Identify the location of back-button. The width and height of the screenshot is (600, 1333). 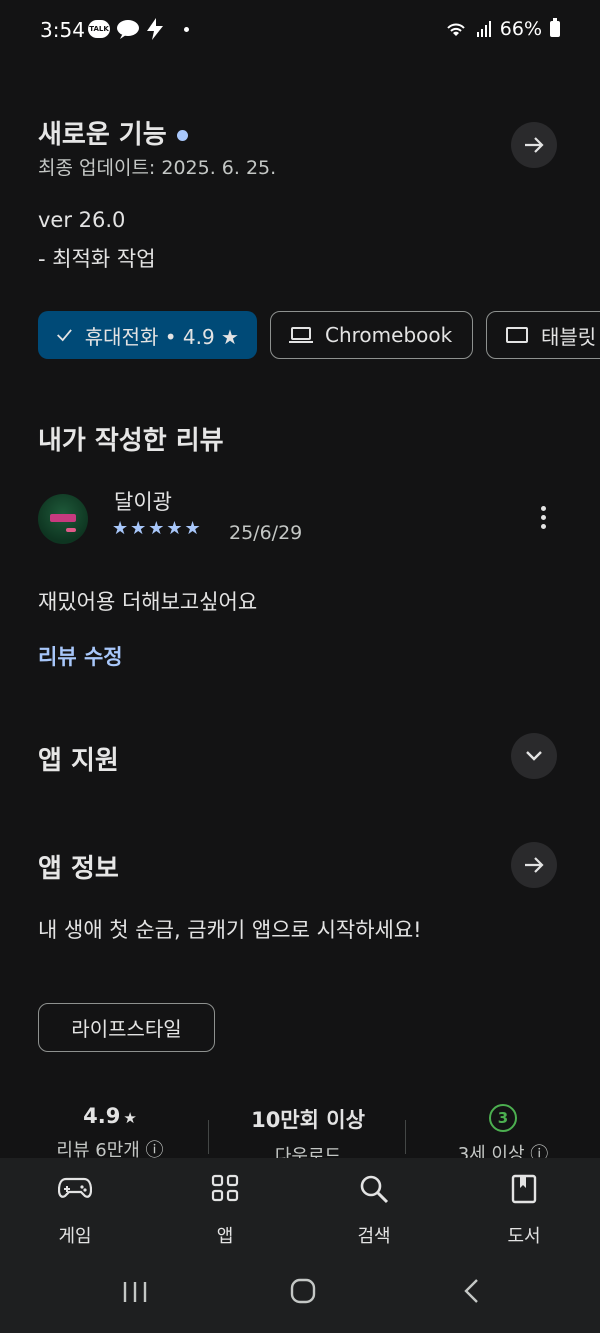
(471, 1294).